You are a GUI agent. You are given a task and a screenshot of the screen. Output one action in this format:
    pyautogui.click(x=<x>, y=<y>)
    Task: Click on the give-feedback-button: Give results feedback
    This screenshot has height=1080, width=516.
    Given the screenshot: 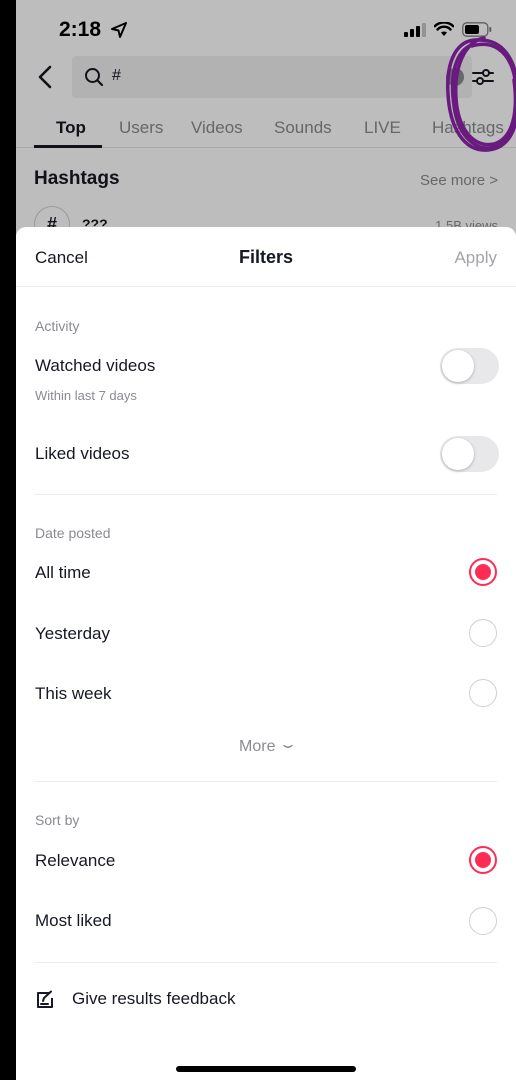 What is the action you would take?
    pyautogui.click(x=153, y=999)
    